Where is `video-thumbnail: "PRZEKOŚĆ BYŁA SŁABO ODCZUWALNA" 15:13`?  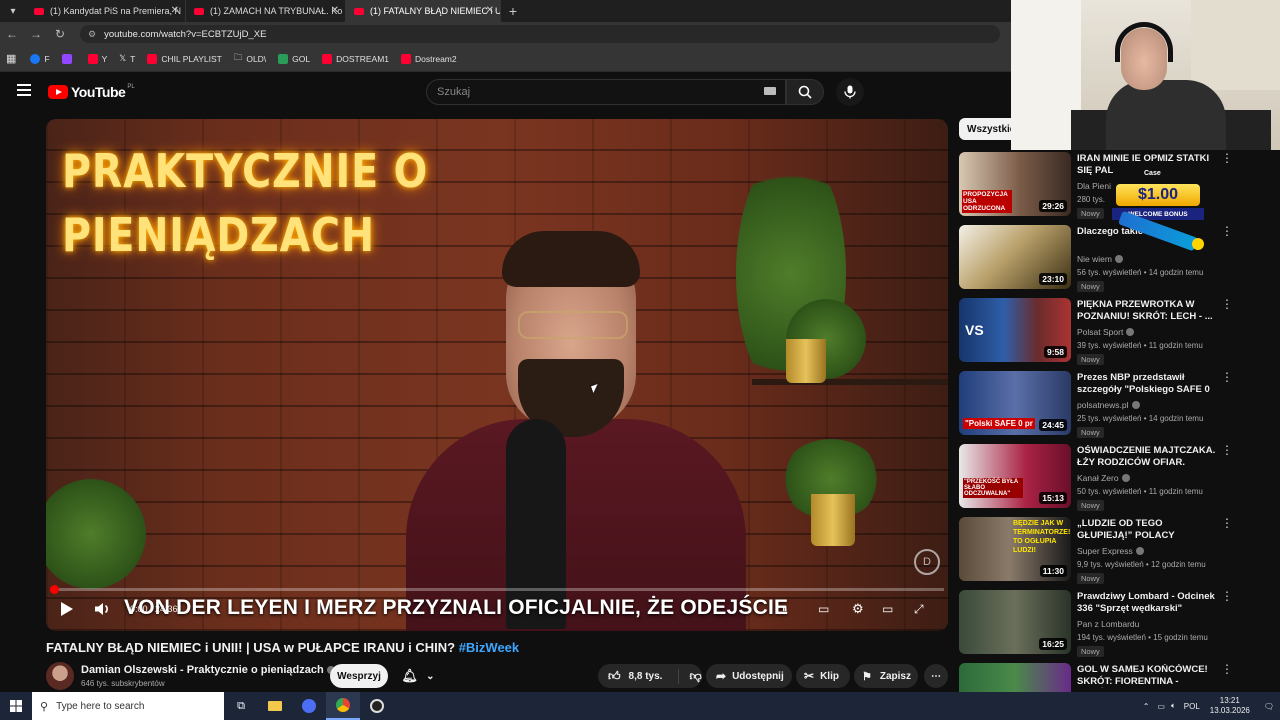
video-thumbnail: "PRZEKOŚĆ BYŁA SŁABO ODCZUWALNA" 15:13 is located at coordinates (1015, 476).